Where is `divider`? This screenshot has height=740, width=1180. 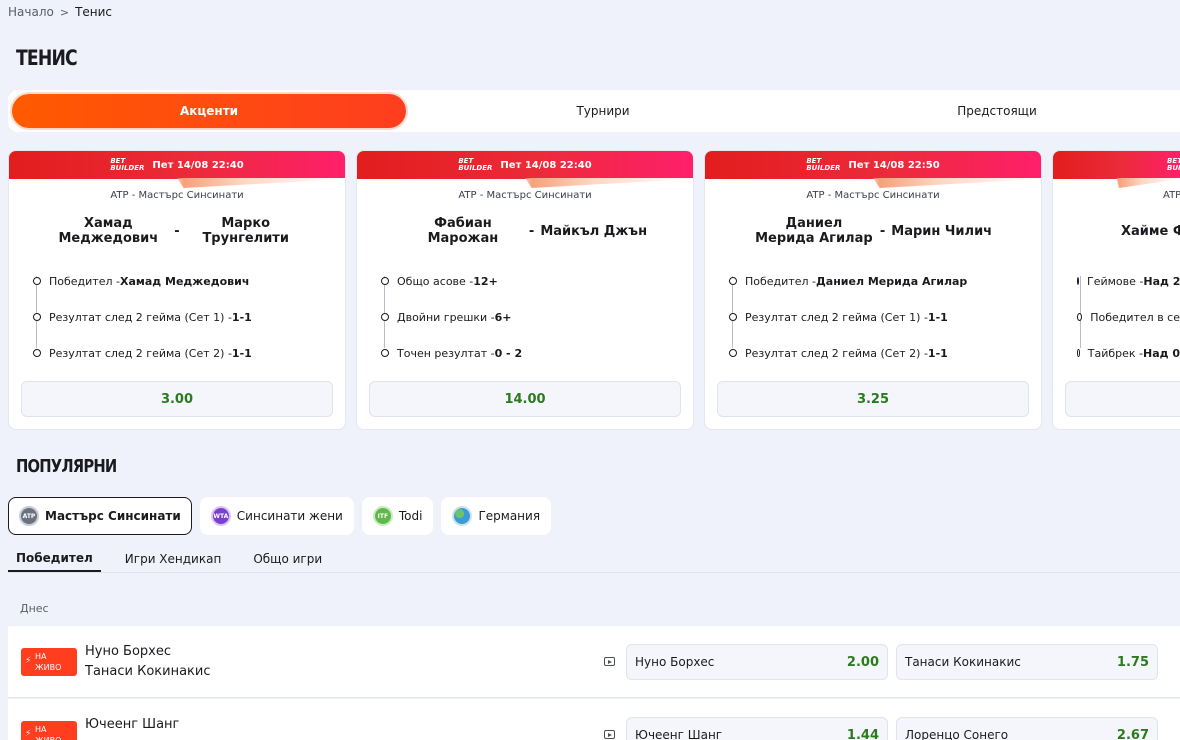
divider is located at coordinates (594, 572).